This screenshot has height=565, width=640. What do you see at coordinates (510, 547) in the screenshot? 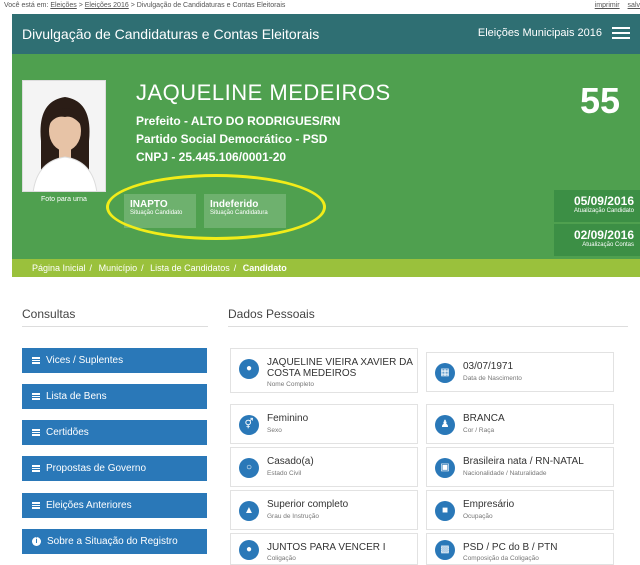
I see `card-value: PSD / PC do B / PTN` at bounding box center [510, 547].